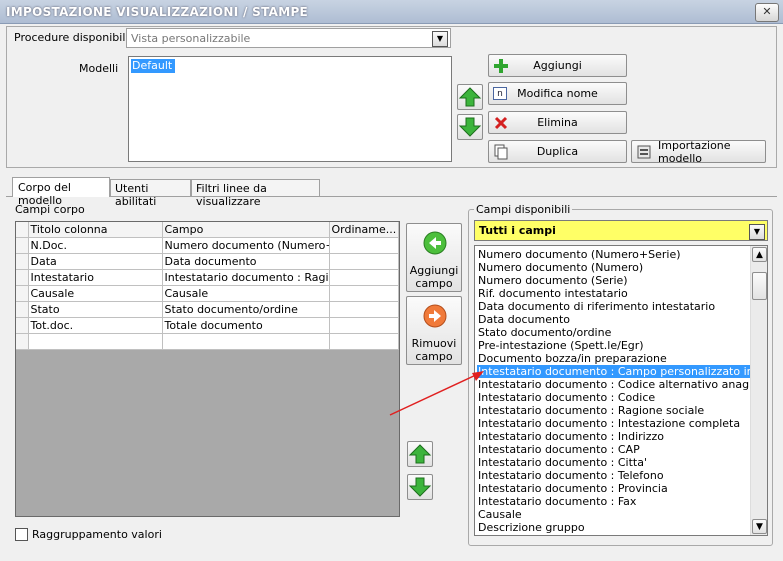  Describe the element at coordinates (420, 454) in the screenshot. I see `field-move-up-button` at that location.